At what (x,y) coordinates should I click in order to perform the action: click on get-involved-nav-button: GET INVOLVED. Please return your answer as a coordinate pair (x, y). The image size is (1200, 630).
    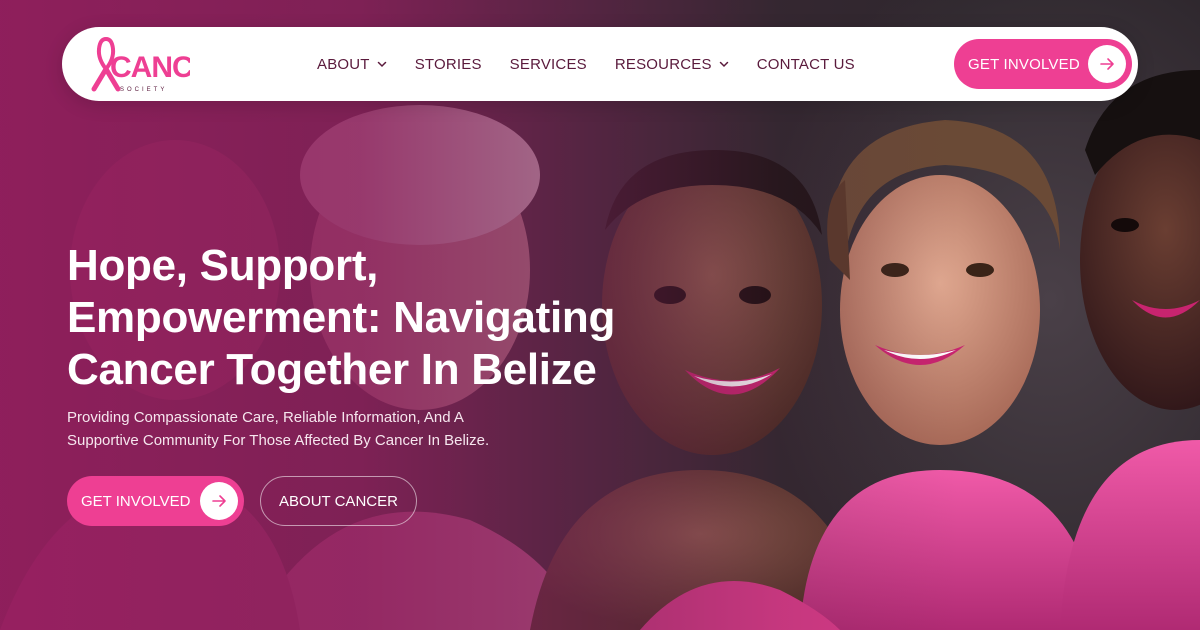
    Looking at the image, I should click on (1043, 64).